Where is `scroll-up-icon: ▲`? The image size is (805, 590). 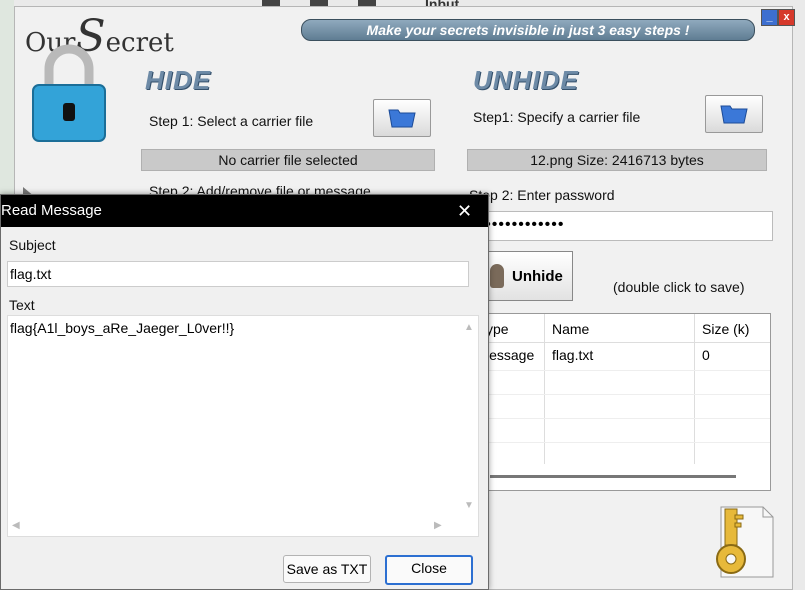 scroll-up-icon: ▲ is located at coordinates (469, 327).